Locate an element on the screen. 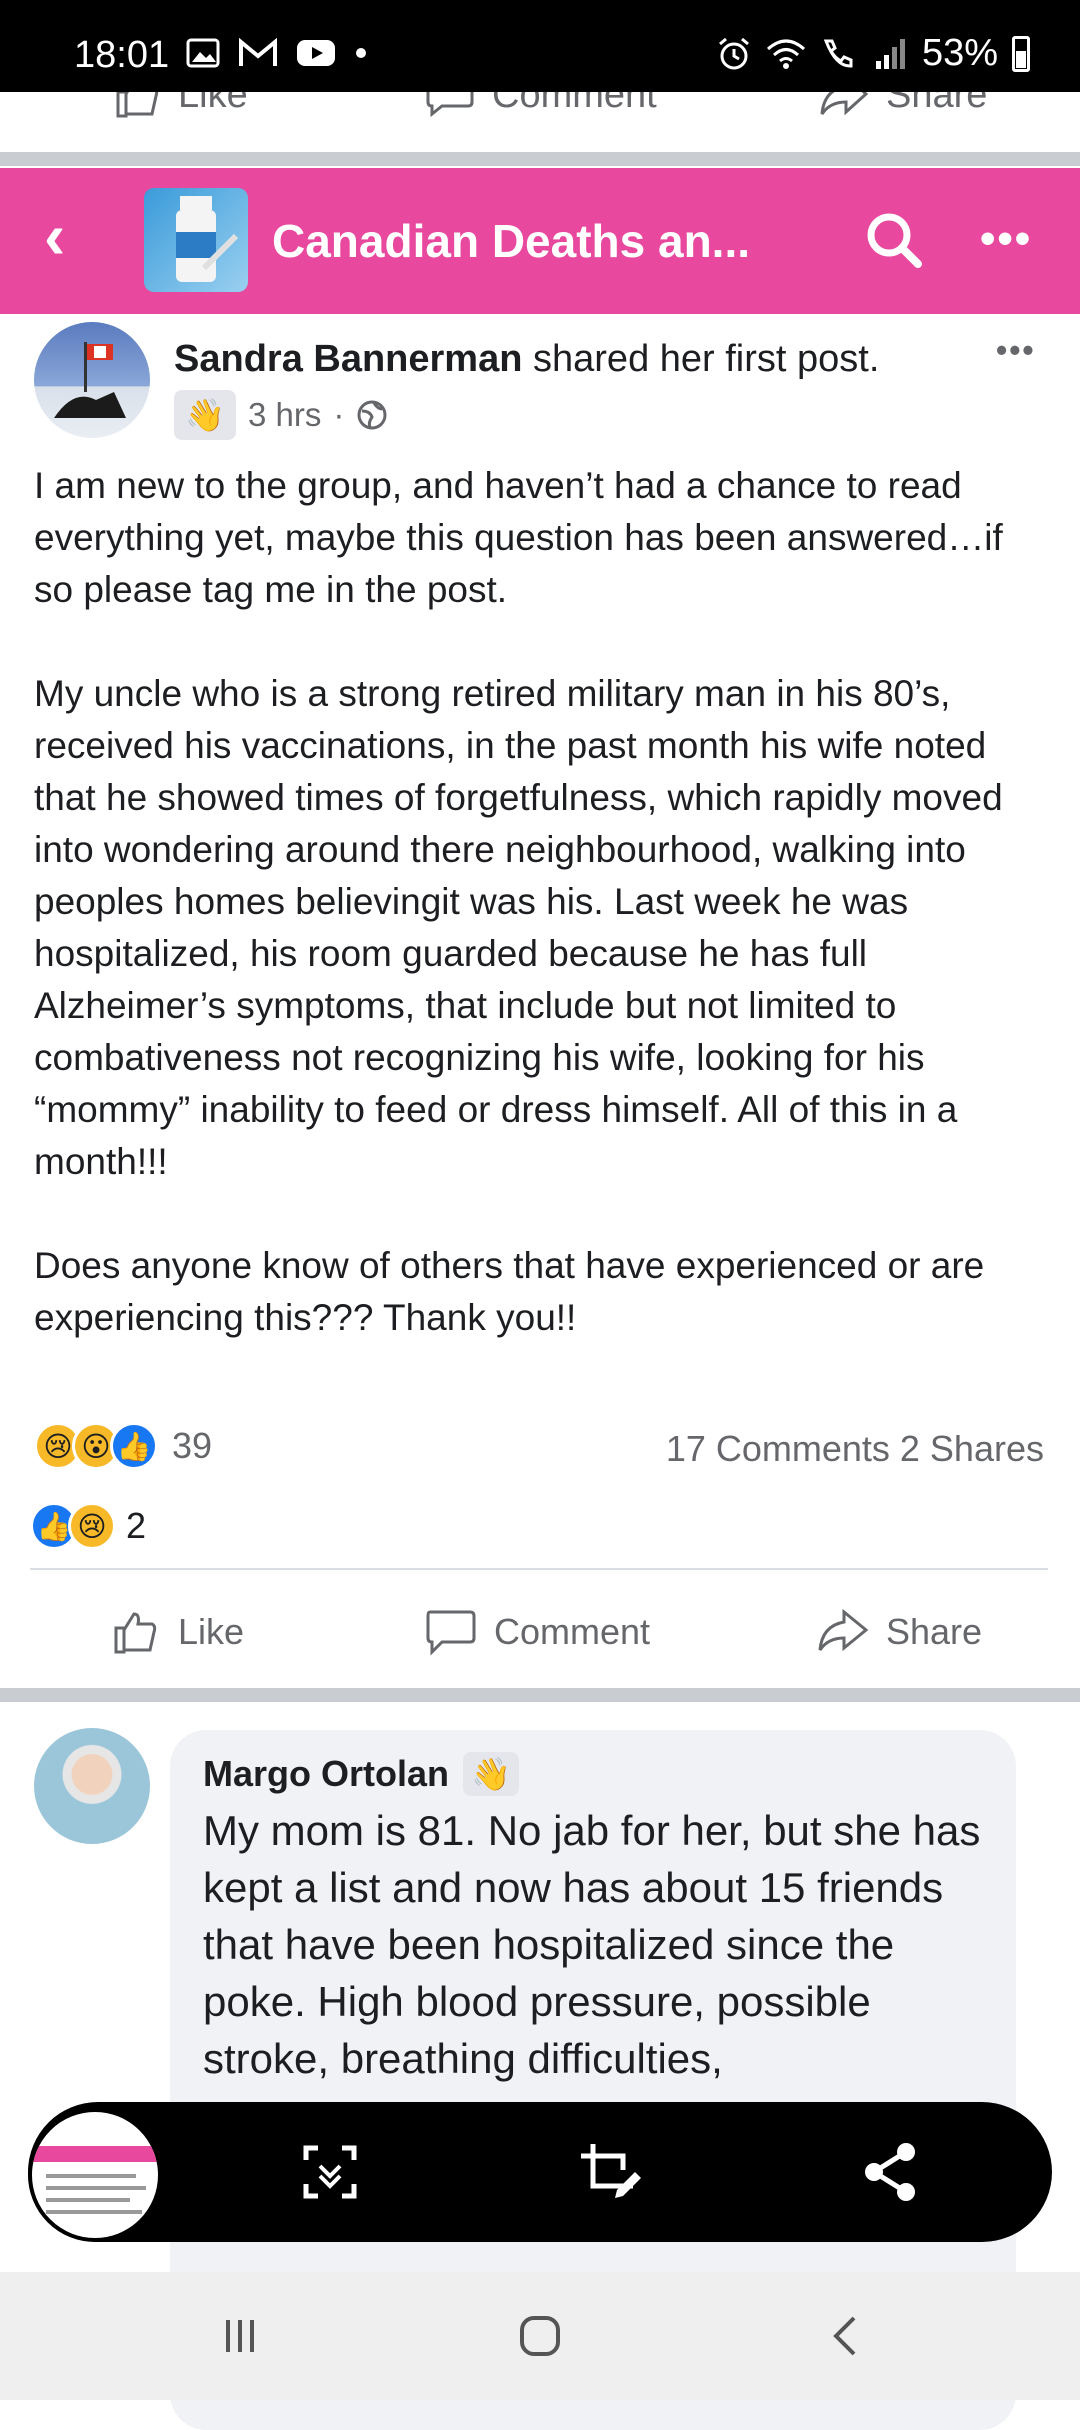 The height and width of the screenshot is (2430, 1080). previous-share-button: Share is located at coordinates (902, 106).